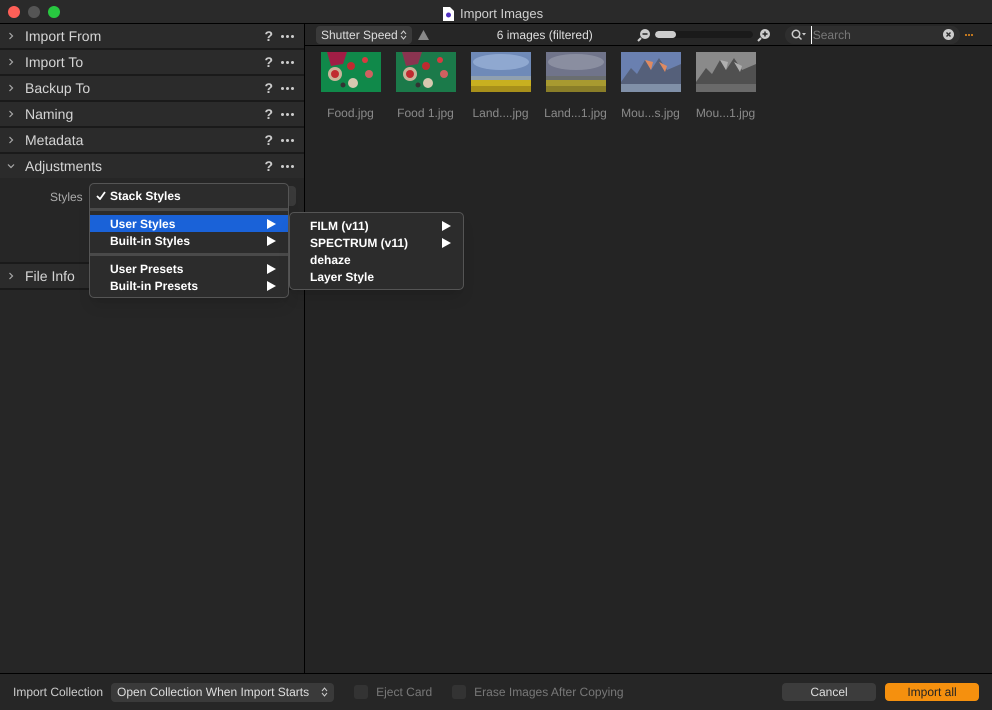  Describe the element at coordinates (376, 225) in the screenshot. I see `menu-item: FILM (v11)` at that location.